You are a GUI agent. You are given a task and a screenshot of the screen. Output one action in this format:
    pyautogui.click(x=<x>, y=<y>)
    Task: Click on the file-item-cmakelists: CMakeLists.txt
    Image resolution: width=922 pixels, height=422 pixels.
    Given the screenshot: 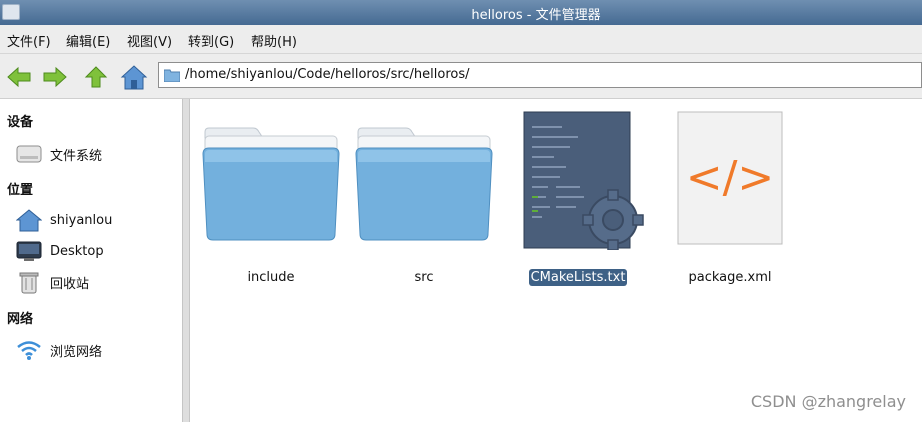 What is the action you would take?
    pyautogui.click(x=578, y=200)
    